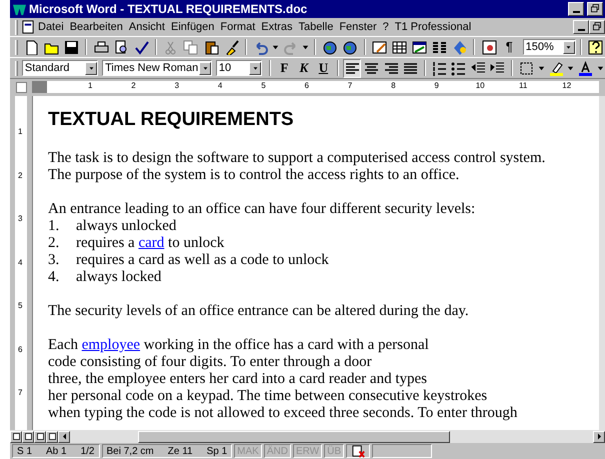  Describe the element at coordinates (297, 158) in the screenshot. I see `text-line: The task is to design the software to support a computerised access control system.` at that location.